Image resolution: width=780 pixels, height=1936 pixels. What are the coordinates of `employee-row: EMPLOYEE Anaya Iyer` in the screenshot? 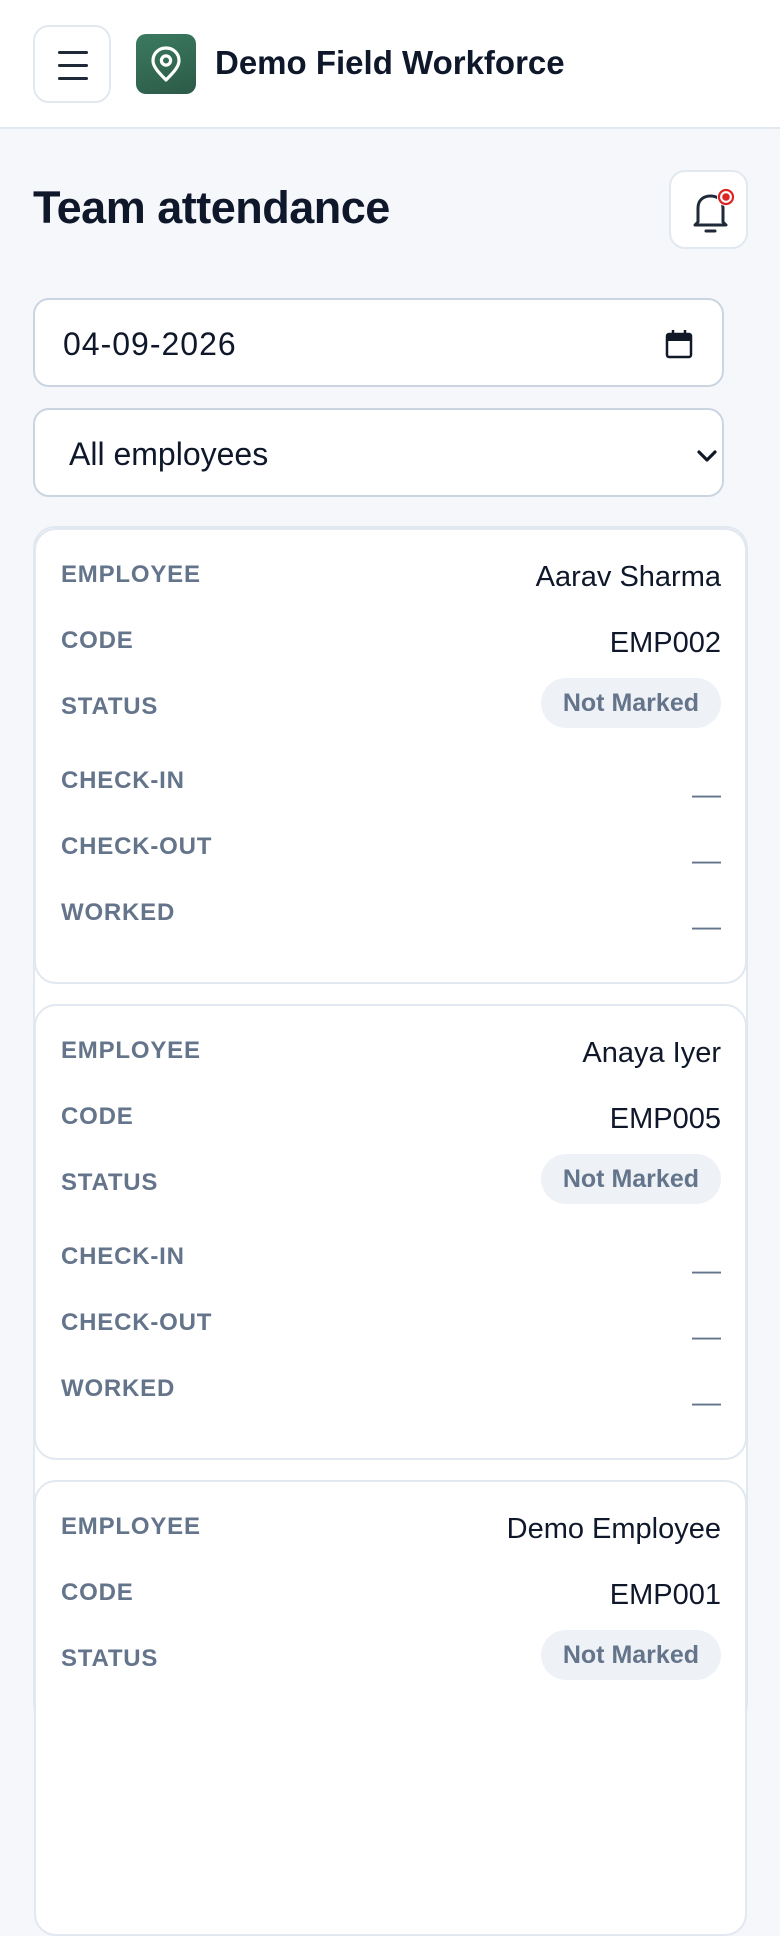 It's located at (391, 1057).